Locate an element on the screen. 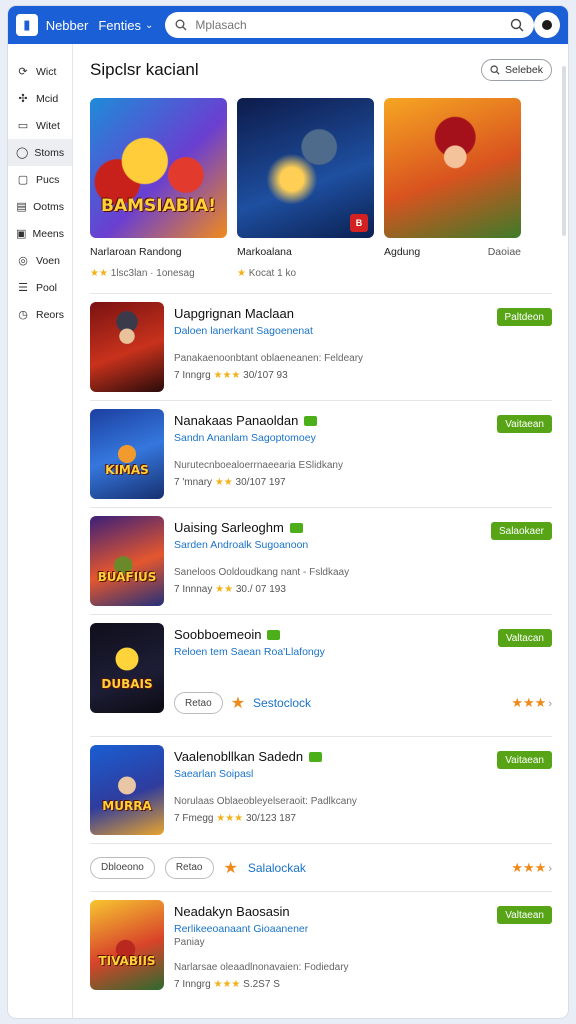 The height and width of the screenshot is (1024, 576). game-cover-image: BUAFIUS is located at coordinates (127, 561).